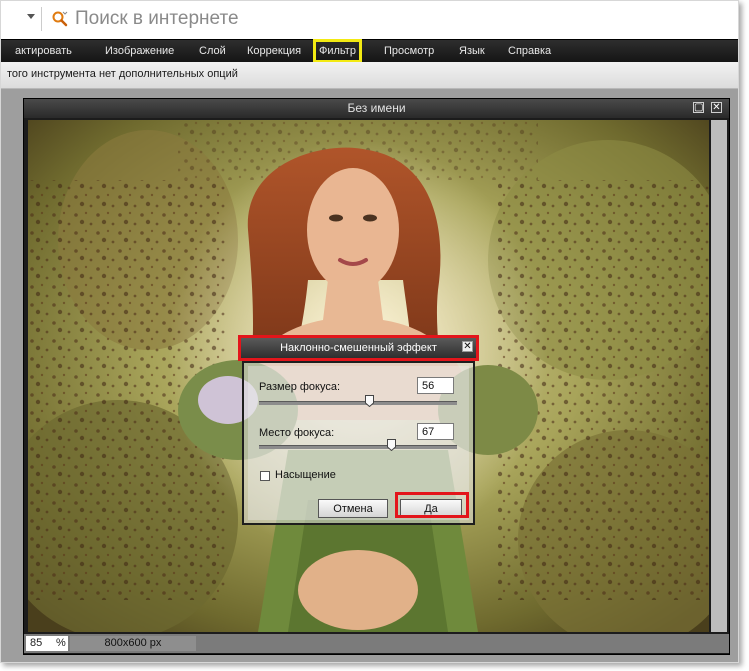  I want to click on dialog-title: Наклонно-смешенный эффект, so click(358, 348).